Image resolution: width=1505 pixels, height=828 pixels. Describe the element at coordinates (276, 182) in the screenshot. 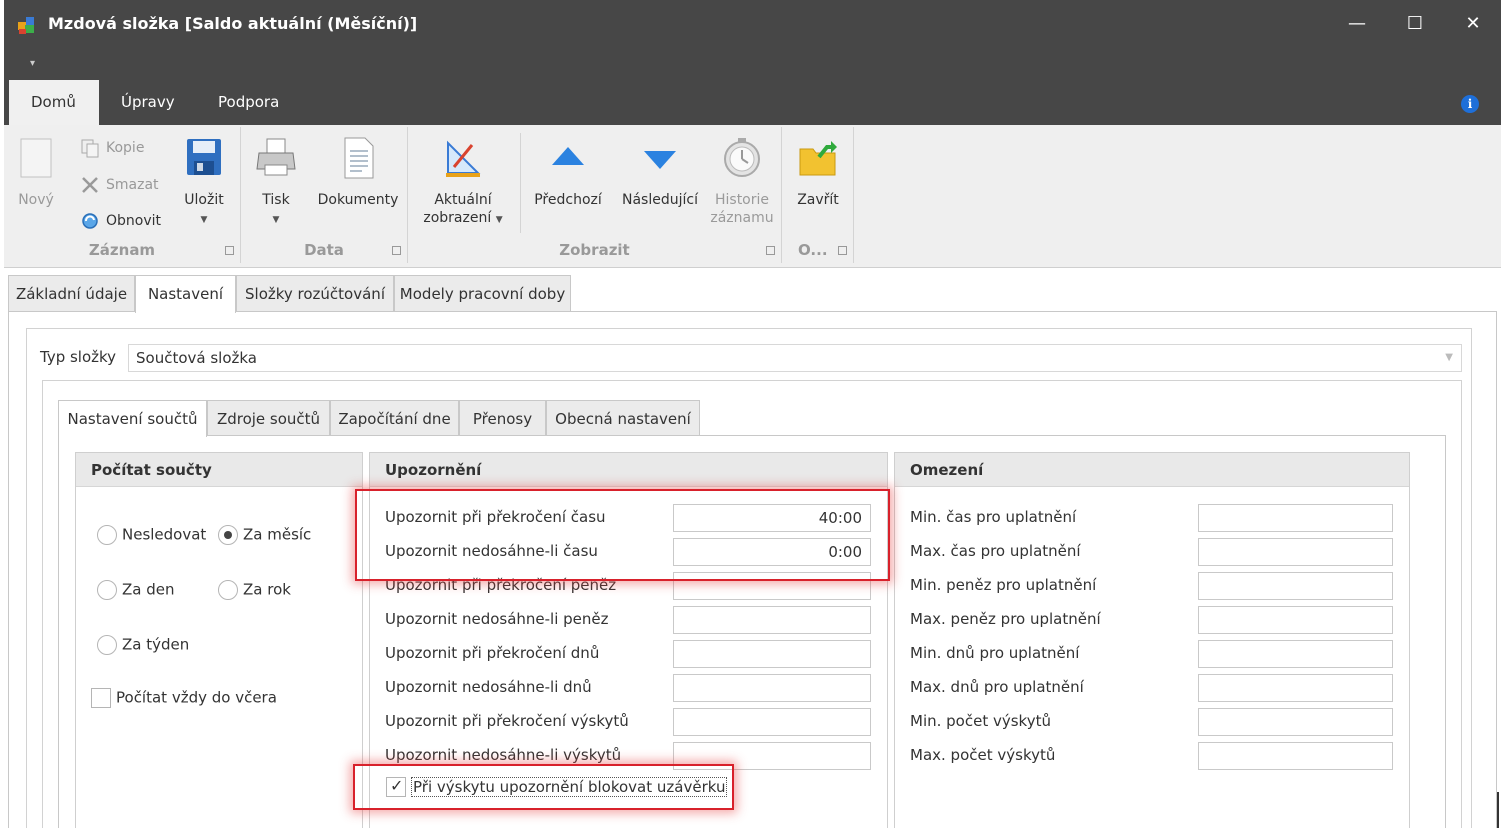

I see `print-button: Tisk ▼` at that location.